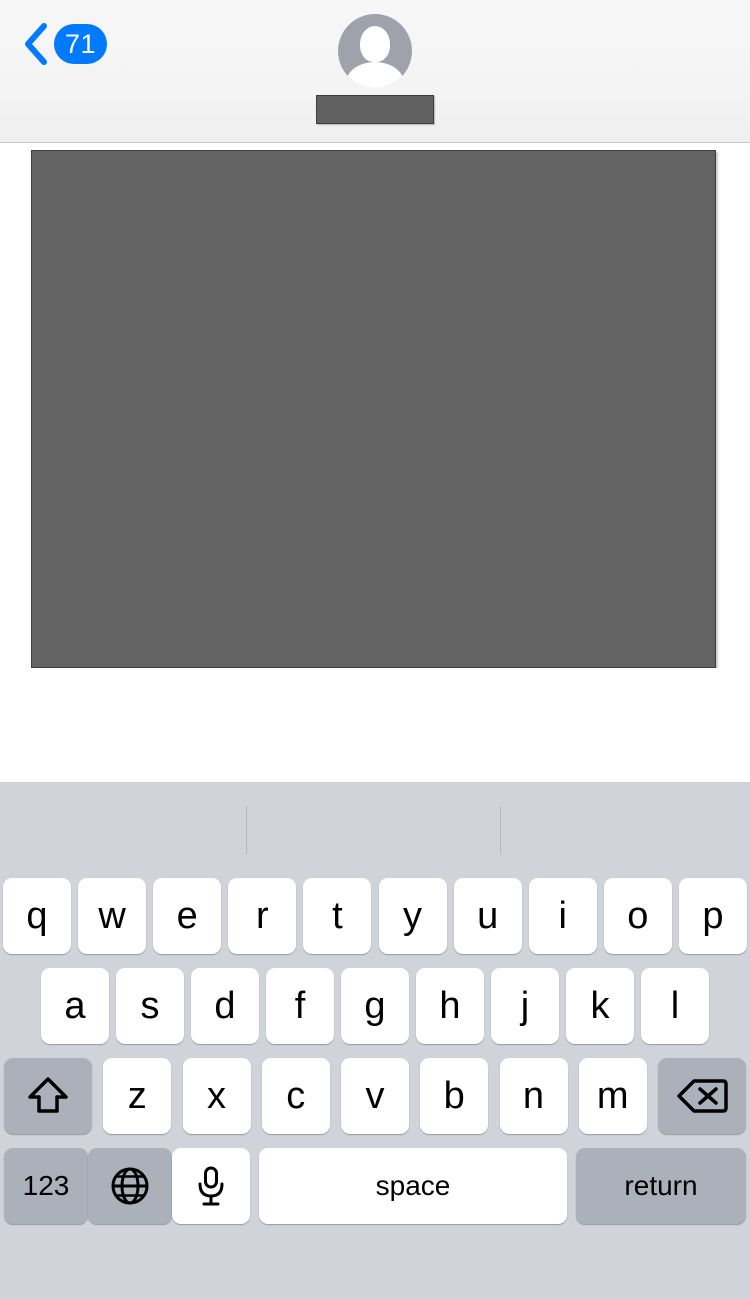  I want to click on key-x: x, so click(216, 1096).